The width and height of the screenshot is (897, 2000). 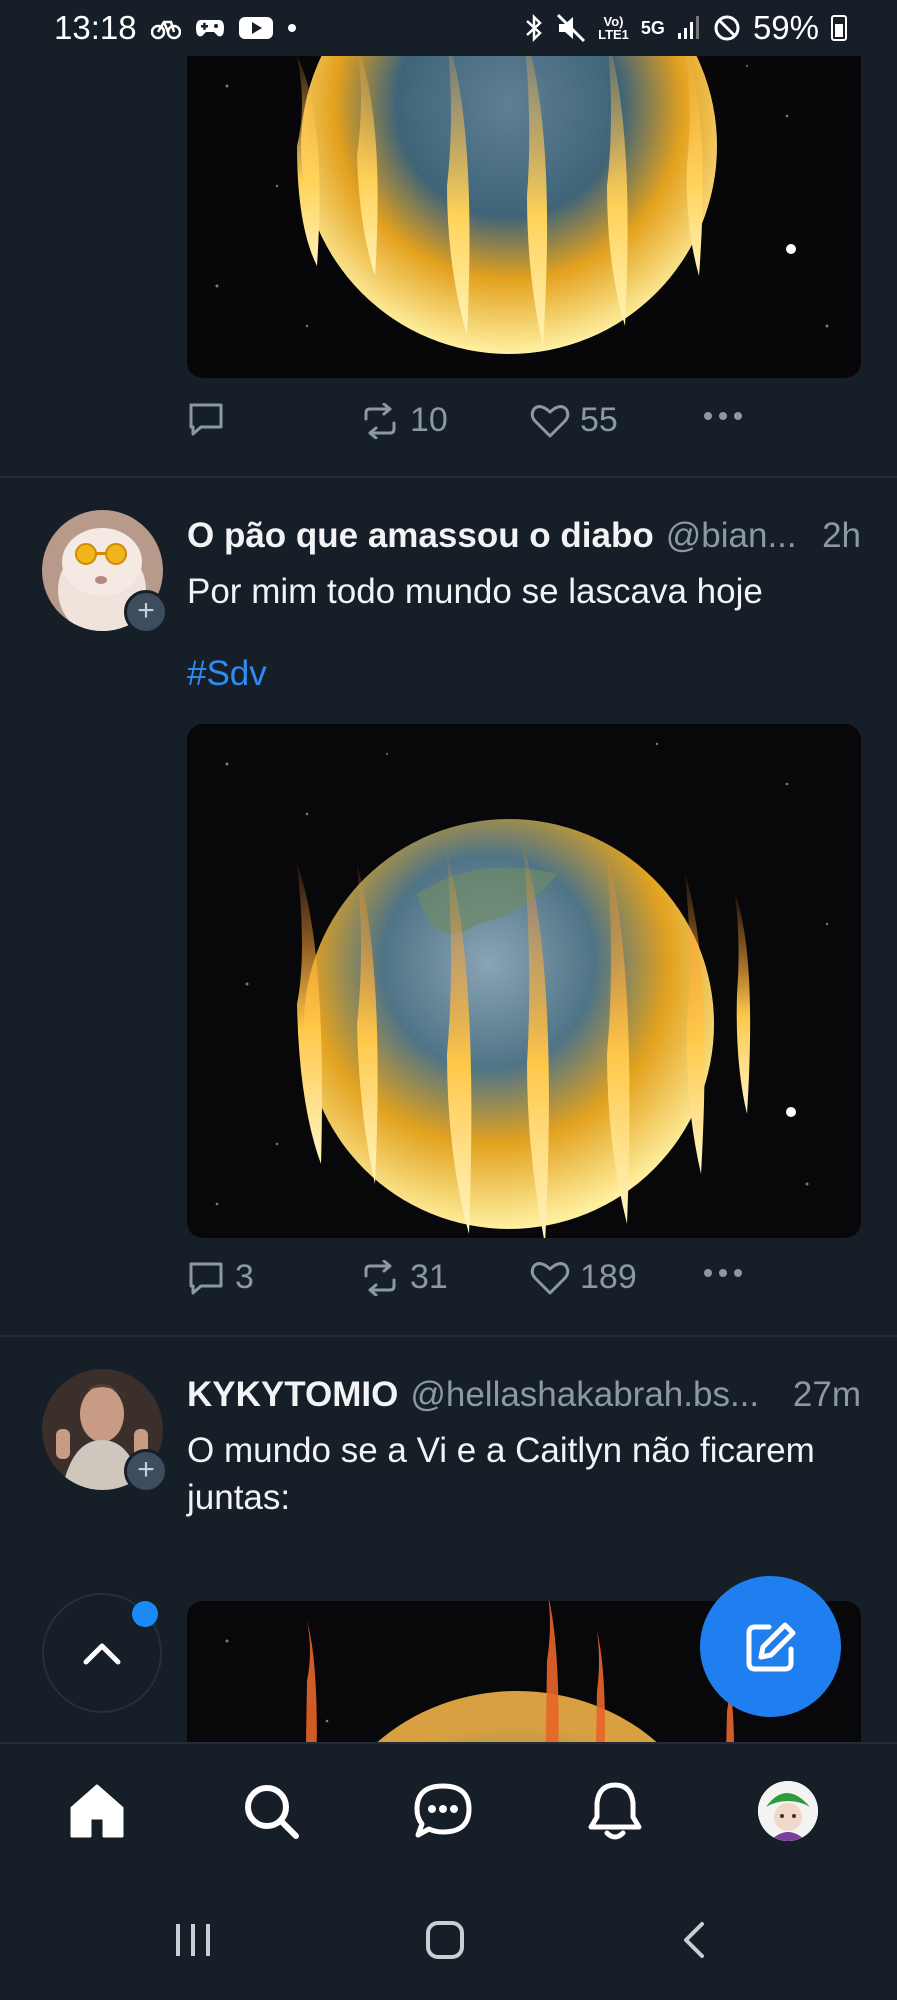 I want to click on battery-percent: 59%, so click(x=785, y=27).